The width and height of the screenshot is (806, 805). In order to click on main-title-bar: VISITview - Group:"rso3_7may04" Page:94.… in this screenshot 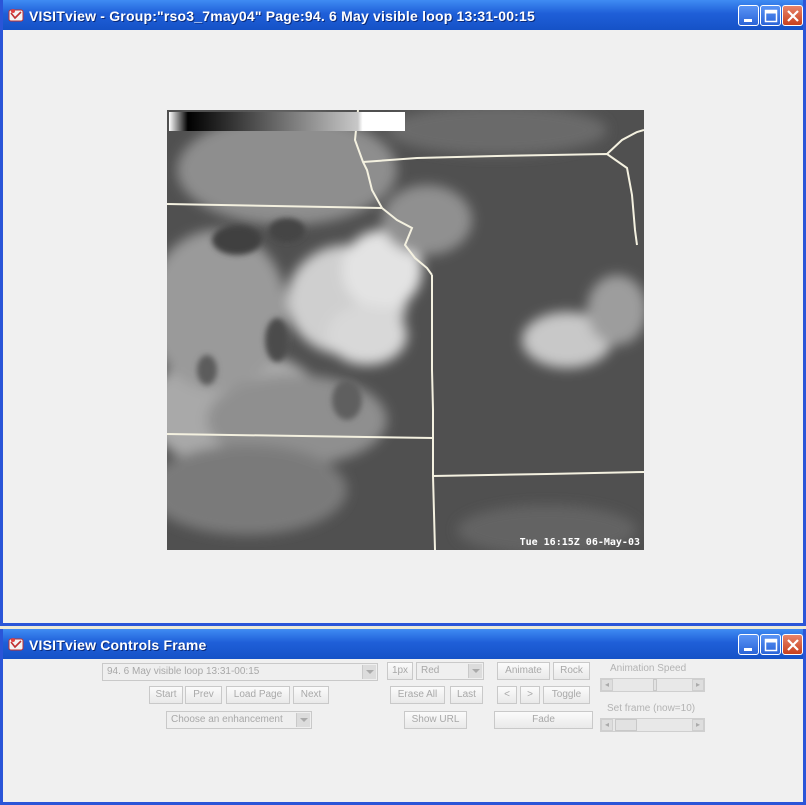, I will do `click(403, 15)`.